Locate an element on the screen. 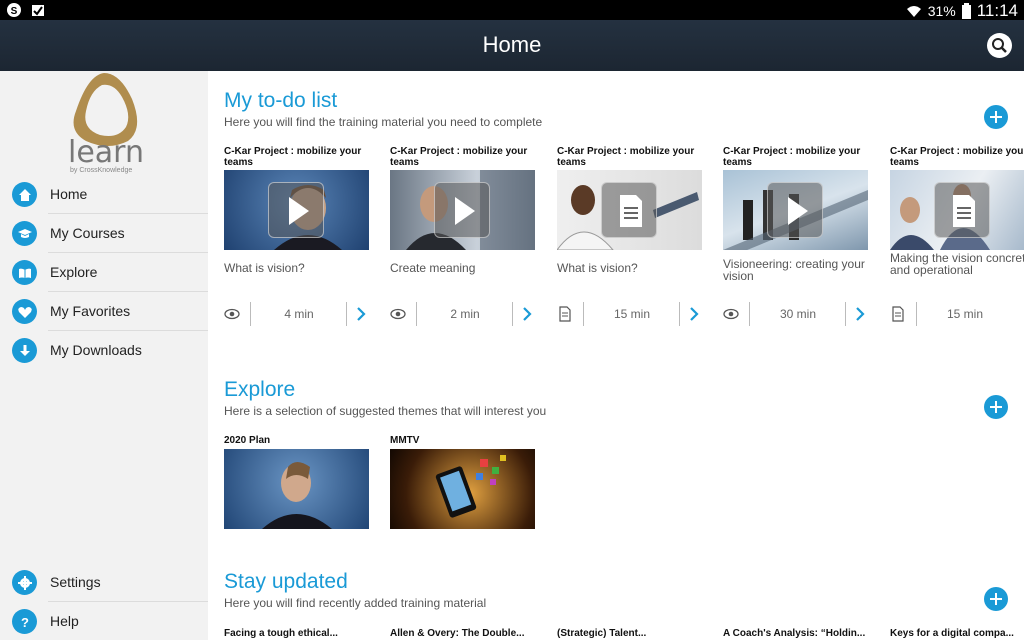 This screenshot has height=641, width=1024. sidebar-item-label: Home is located at coordinates (69, 194).